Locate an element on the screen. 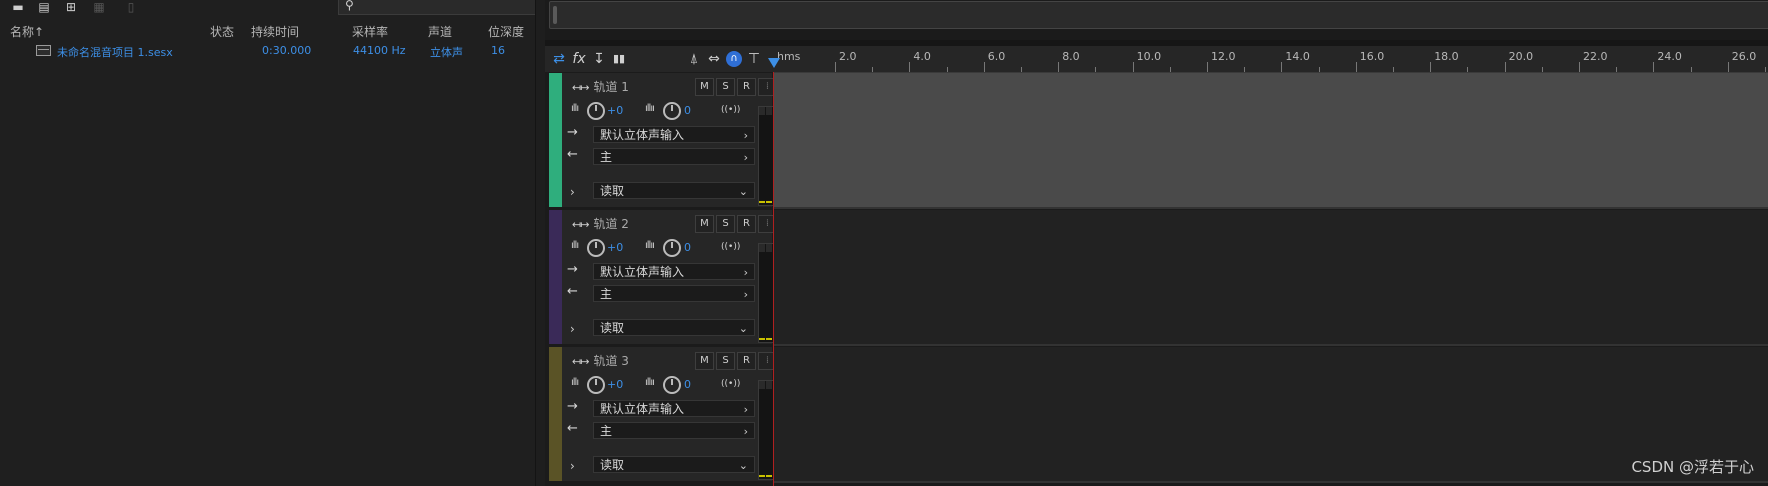 This screenshot has height=486, width=1768. col-duration: 持续时间 is located at coordinates (275, 31).